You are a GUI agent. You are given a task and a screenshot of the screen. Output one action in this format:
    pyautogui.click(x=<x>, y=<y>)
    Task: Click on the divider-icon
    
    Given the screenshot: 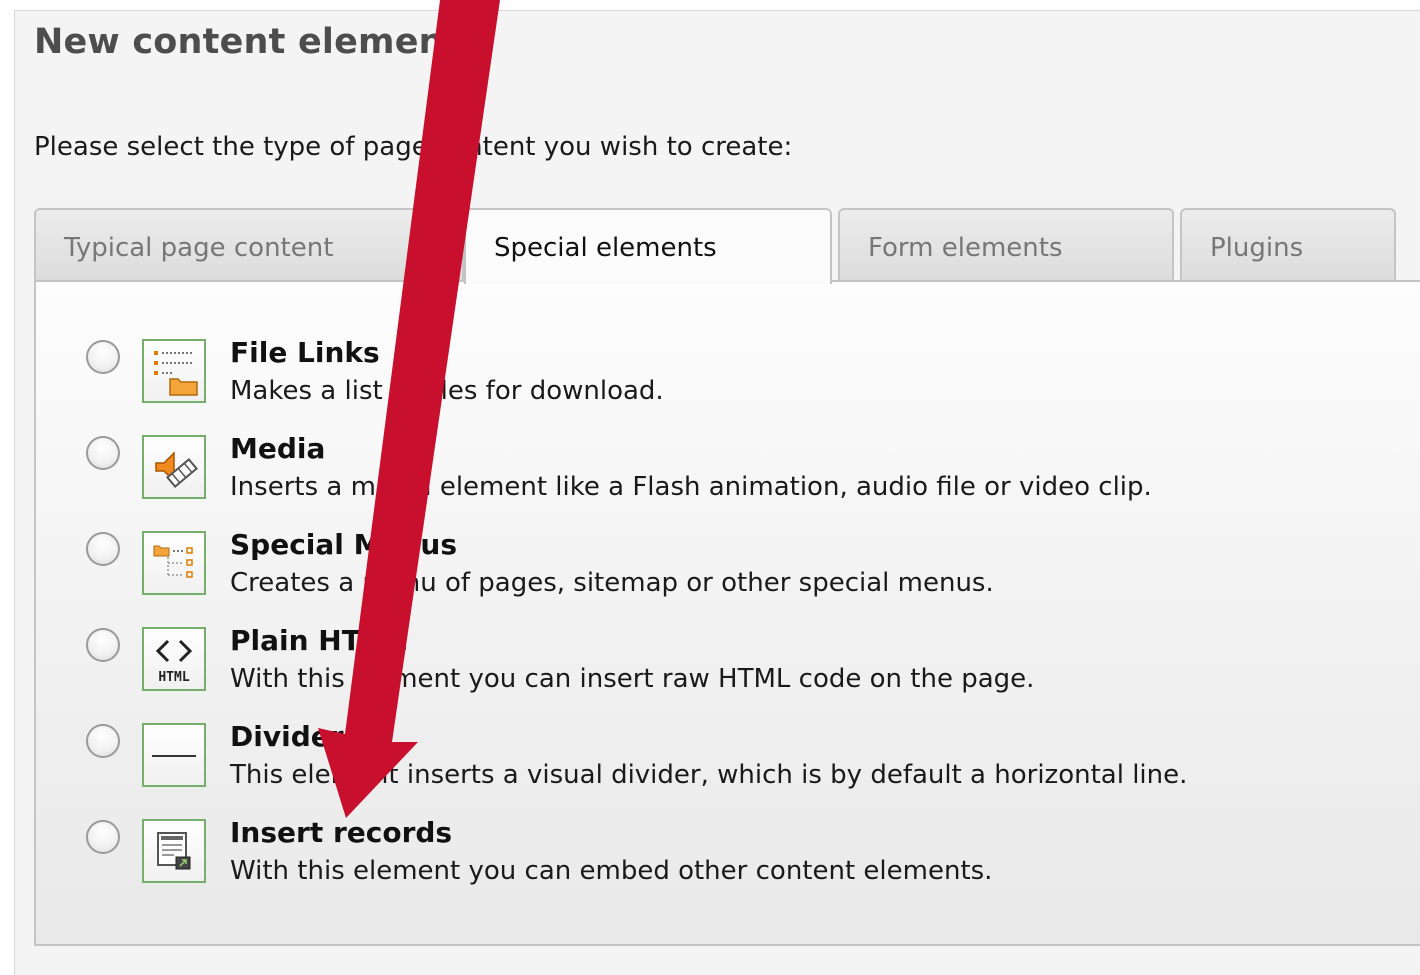 What is the action you would take?
    pyautogui.click(x=174, y=755)
    